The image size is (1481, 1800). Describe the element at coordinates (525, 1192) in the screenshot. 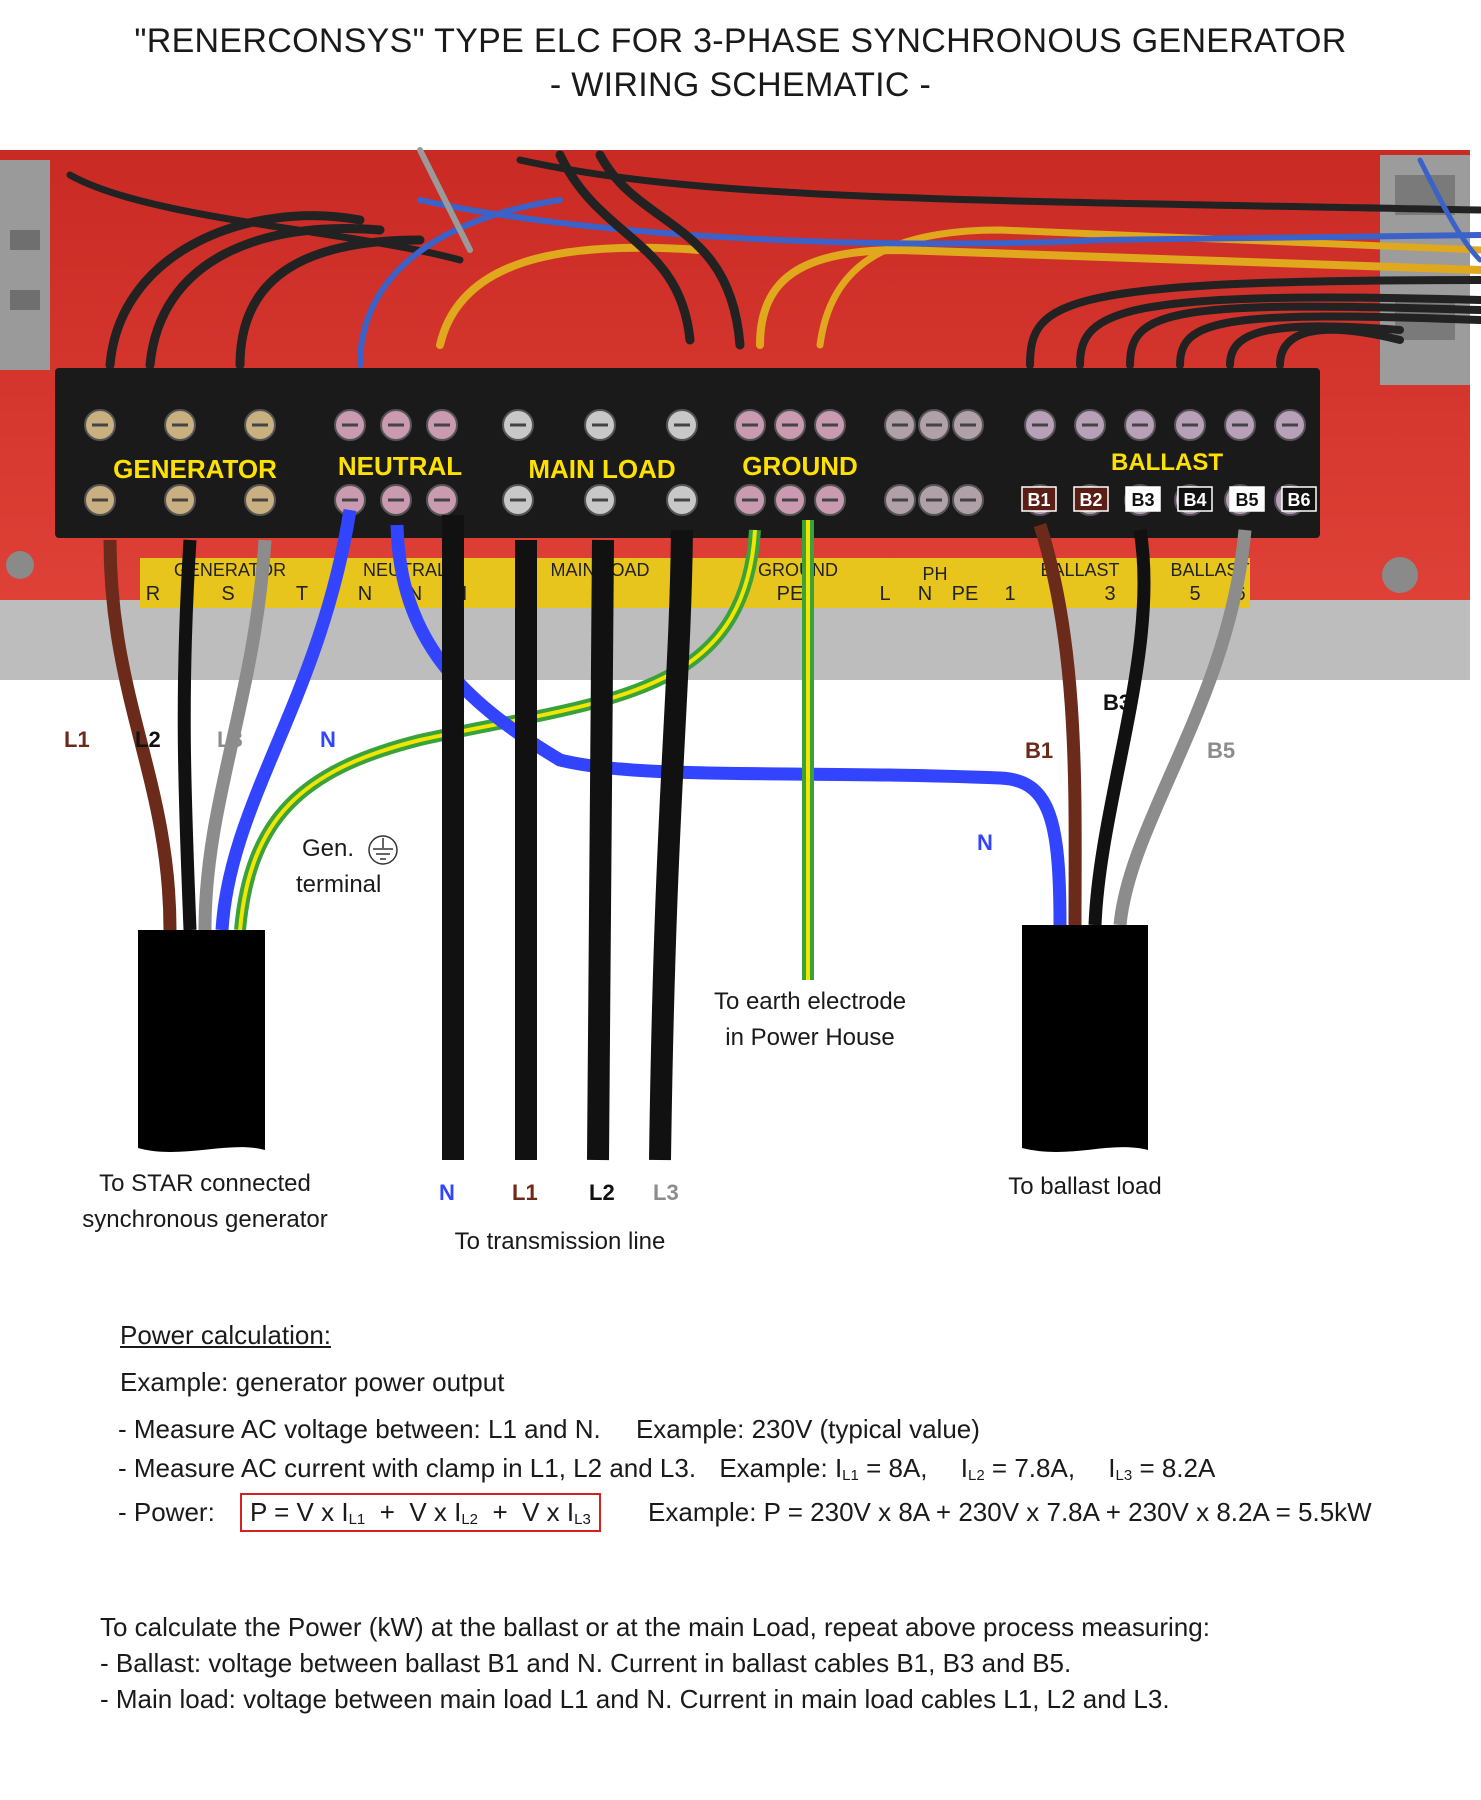

I see `label-l1-transmission: L1` at that location.